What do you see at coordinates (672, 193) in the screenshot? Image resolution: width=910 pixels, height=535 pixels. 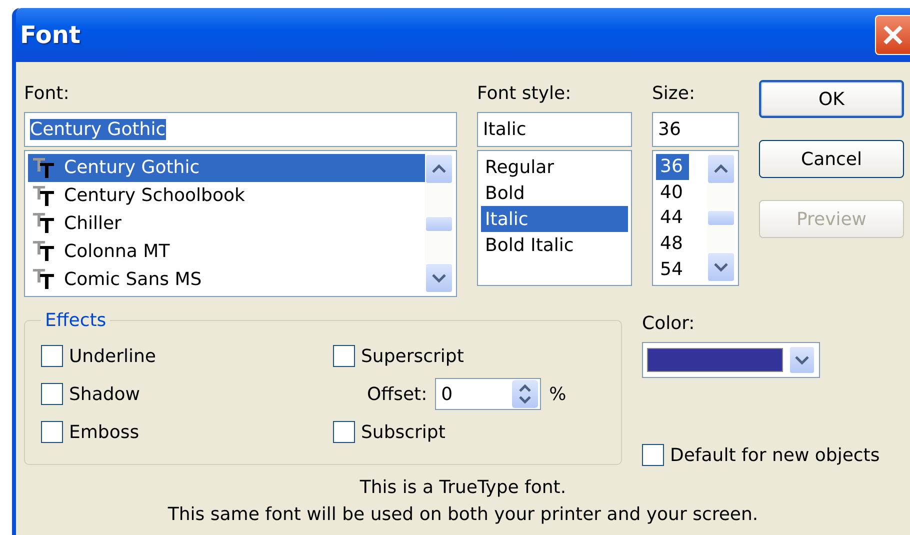 I see `list-item: 40` at bounding box center [672, 193].